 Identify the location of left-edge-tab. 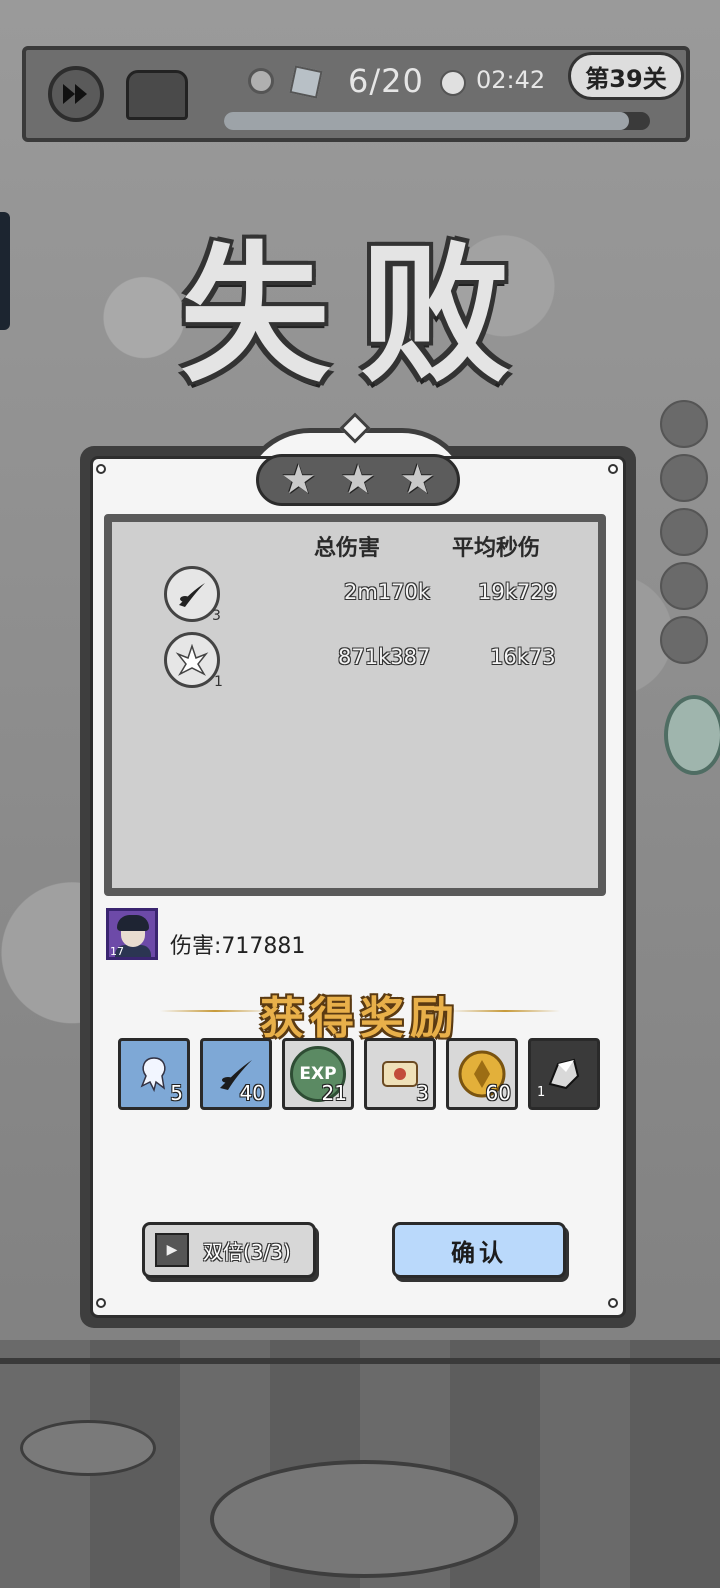
(5, 271).